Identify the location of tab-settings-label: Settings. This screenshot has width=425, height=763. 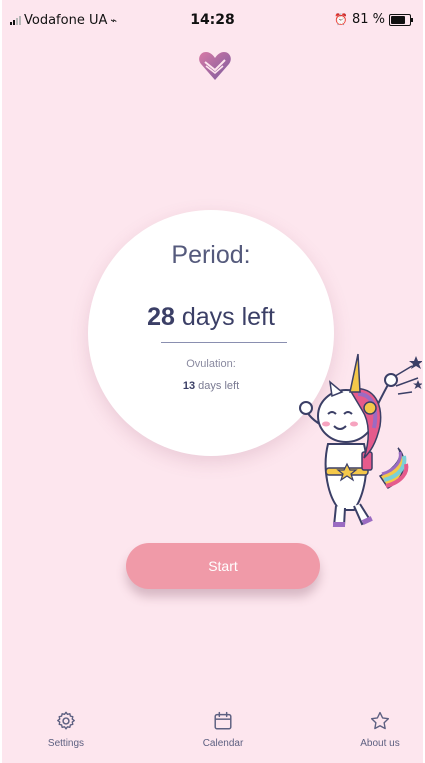
(66, 743).